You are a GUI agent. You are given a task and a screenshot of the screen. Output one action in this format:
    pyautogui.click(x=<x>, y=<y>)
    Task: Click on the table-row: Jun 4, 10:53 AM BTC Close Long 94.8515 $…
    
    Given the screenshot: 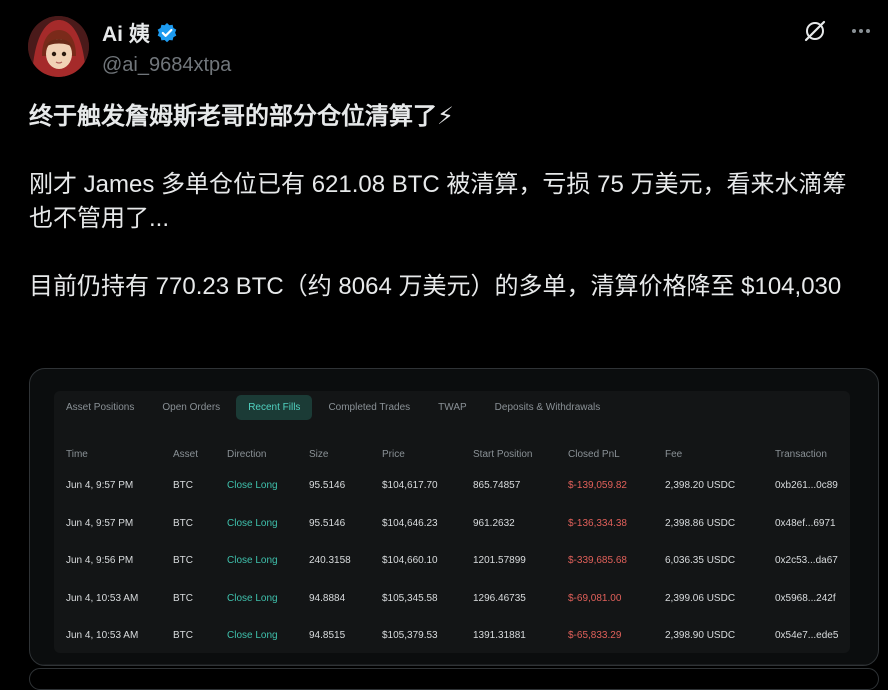 What is the action you would take?
    pyautogui.click(x=449, y=636)
    